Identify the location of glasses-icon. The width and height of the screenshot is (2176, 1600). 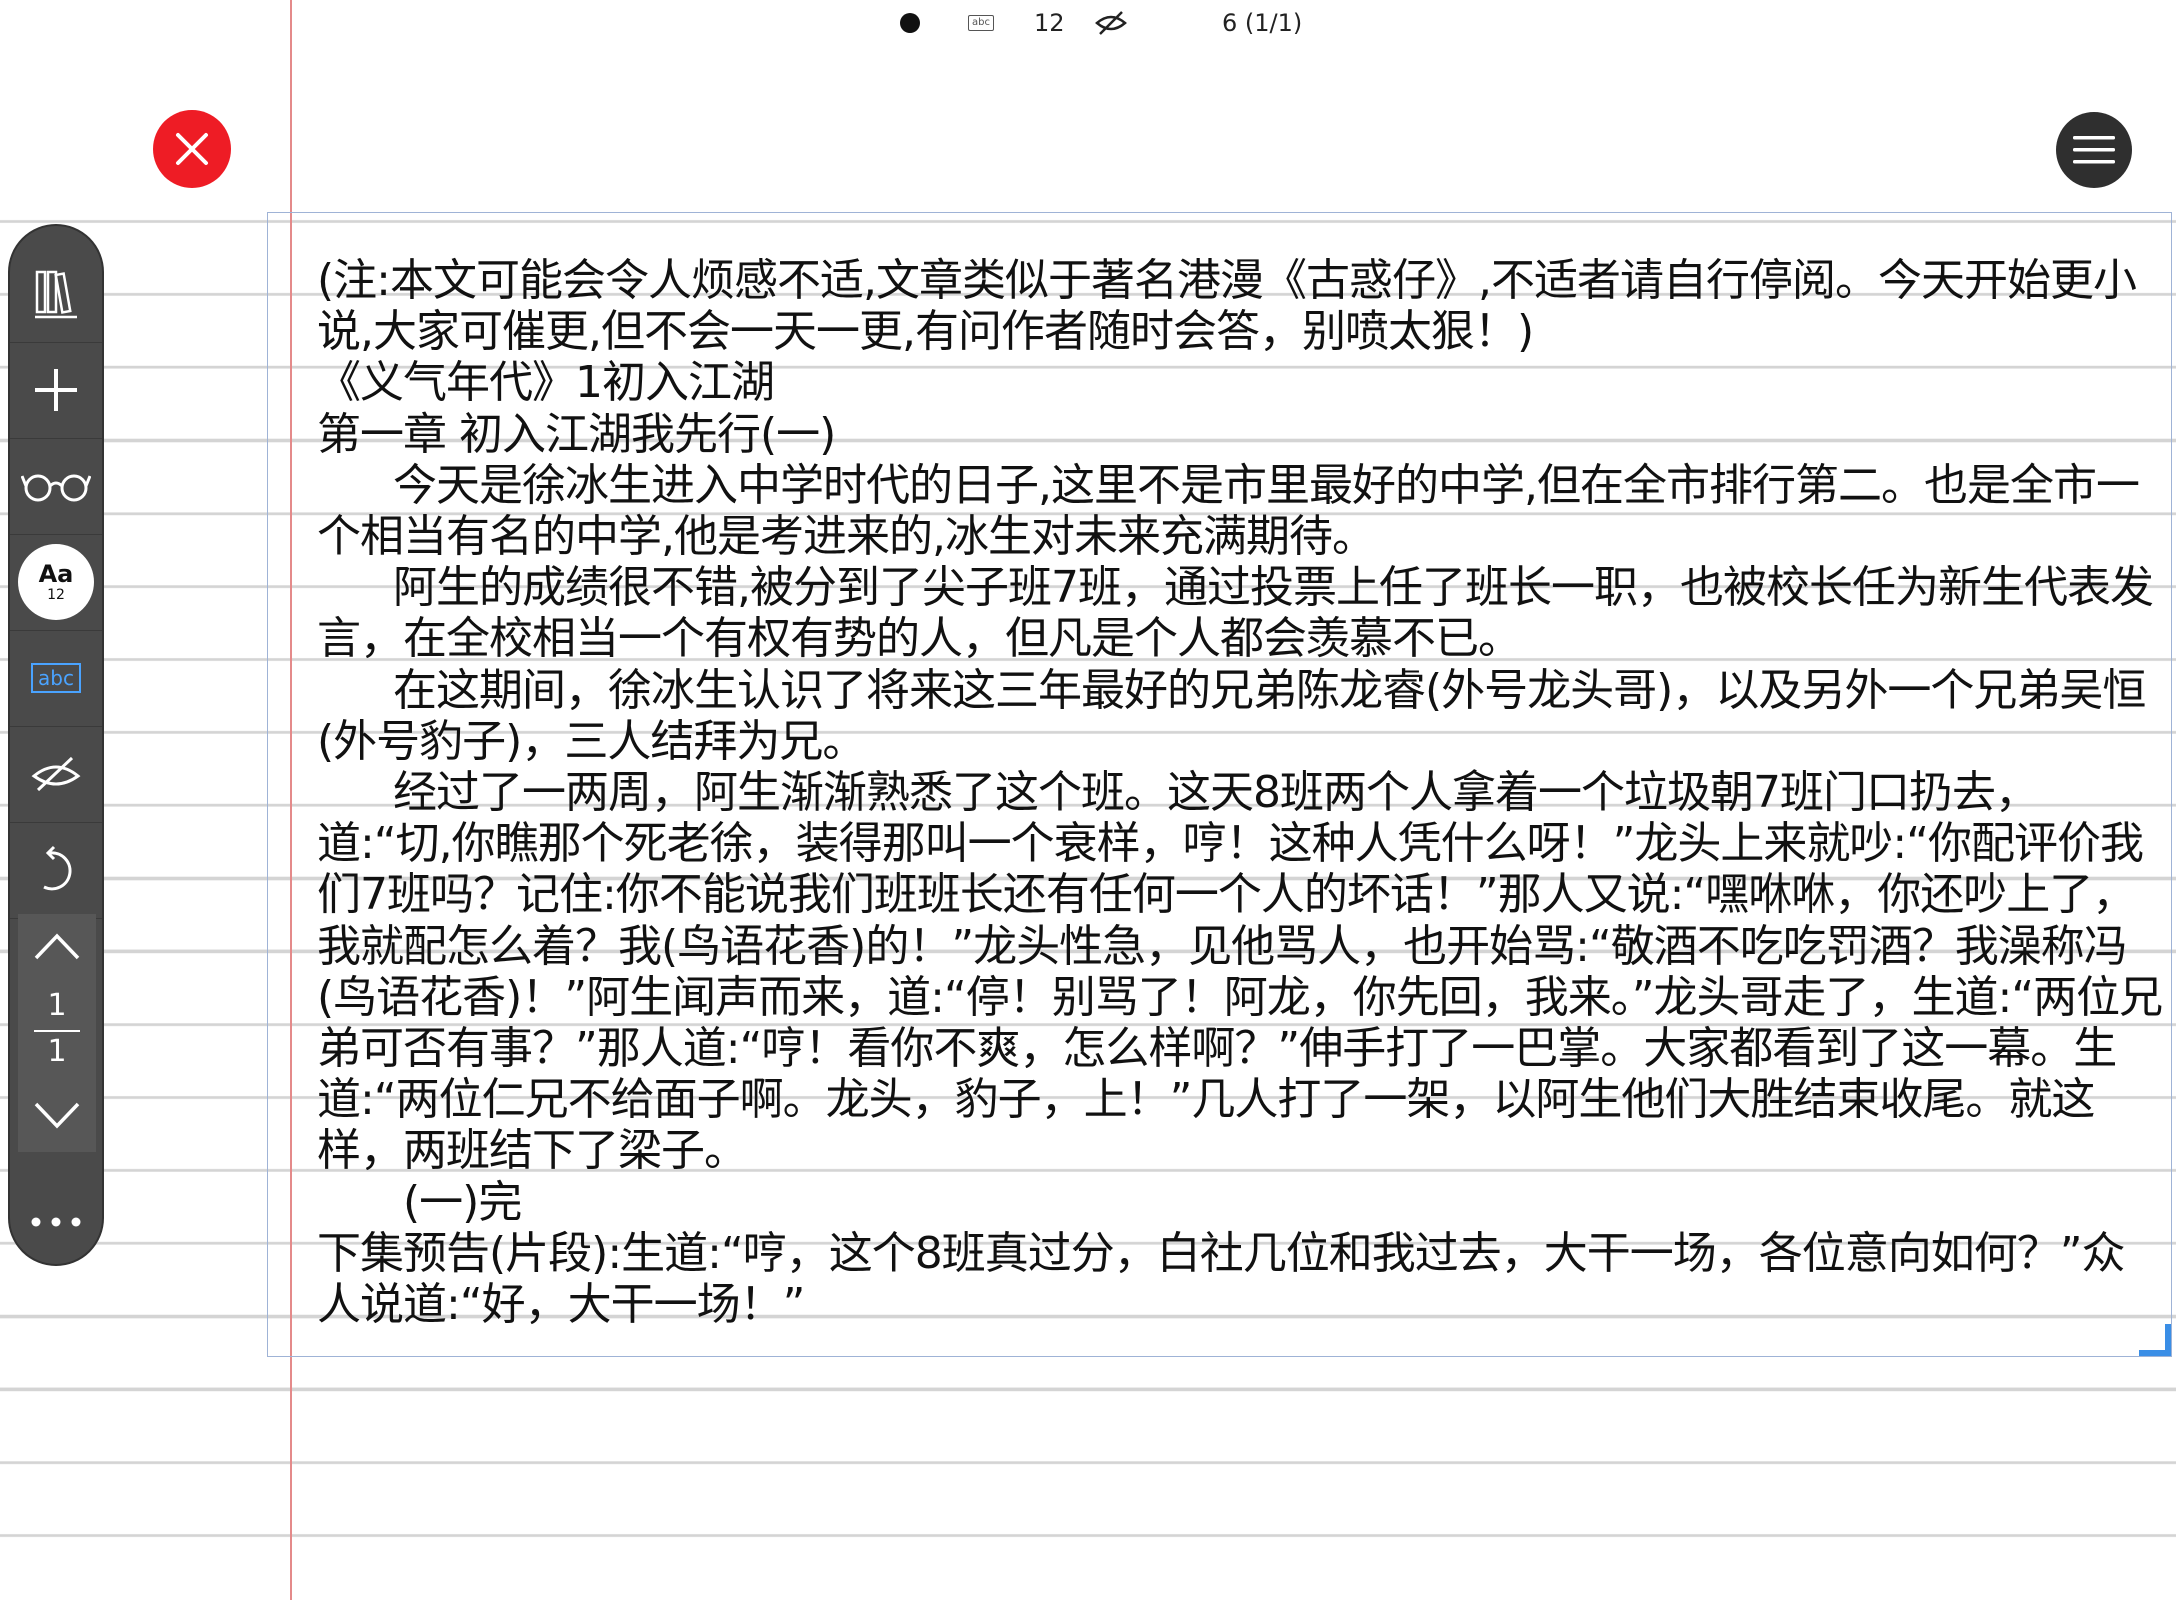
(56, 488).